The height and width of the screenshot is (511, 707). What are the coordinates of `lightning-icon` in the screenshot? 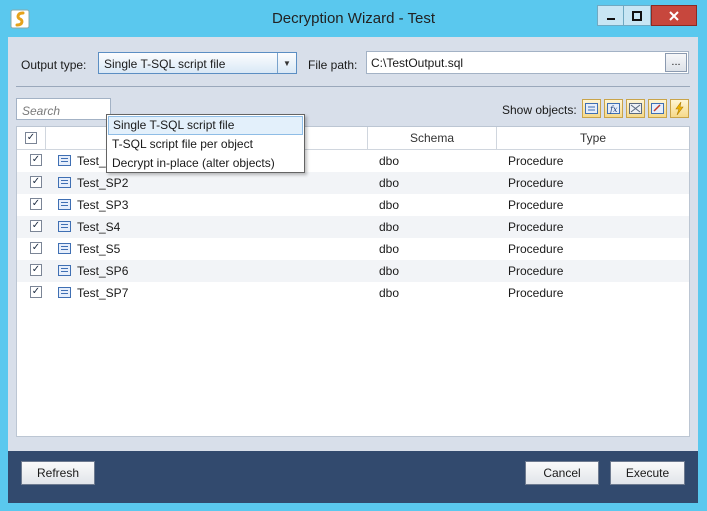 It's located at (679, 108).